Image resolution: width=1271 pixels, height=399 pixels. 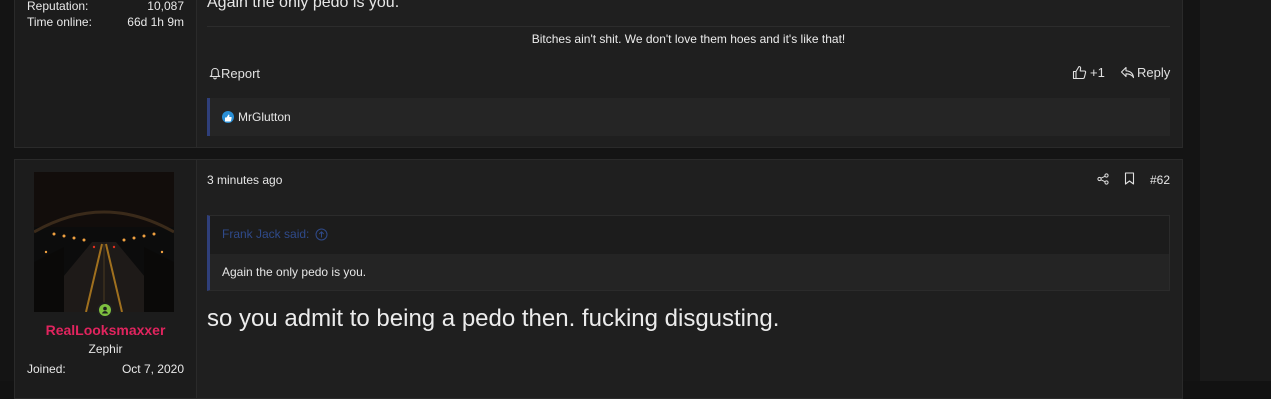 What do you see at coordinates (265, 234) in the screenshot?
I see `quote-author: Frank Jack said:` at bounding box center [265, 234].